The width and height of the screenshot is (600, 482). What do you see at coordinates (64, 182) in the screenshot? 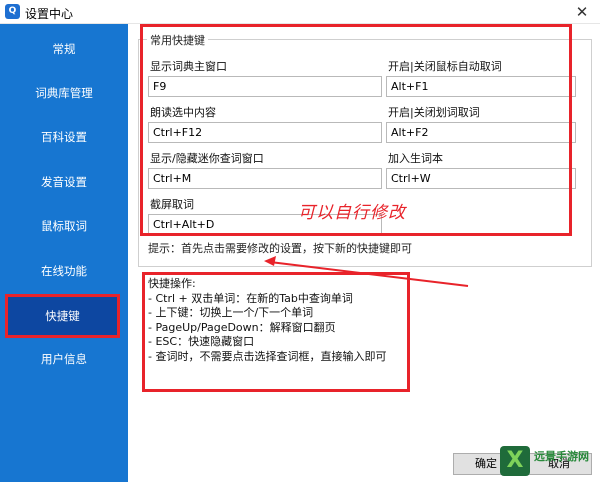
I see `sidebar-item-pronunciation: 发音设置` at bounding box center [64, 182].